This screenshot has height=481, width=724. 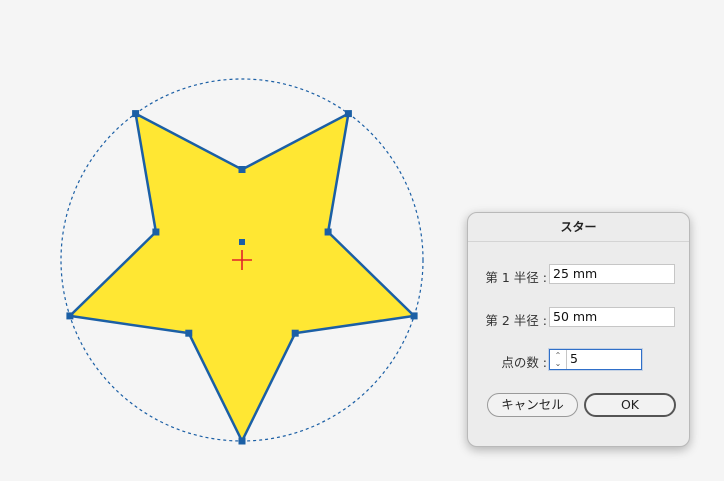 I want to click on stepper-down-icon: ⌄, so click(x=558, y=363).